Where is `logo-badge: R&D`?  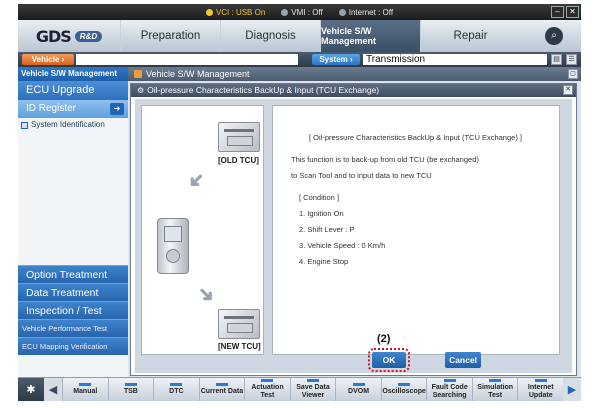 logo-badge: R&D is located at coordinates (88, 36).